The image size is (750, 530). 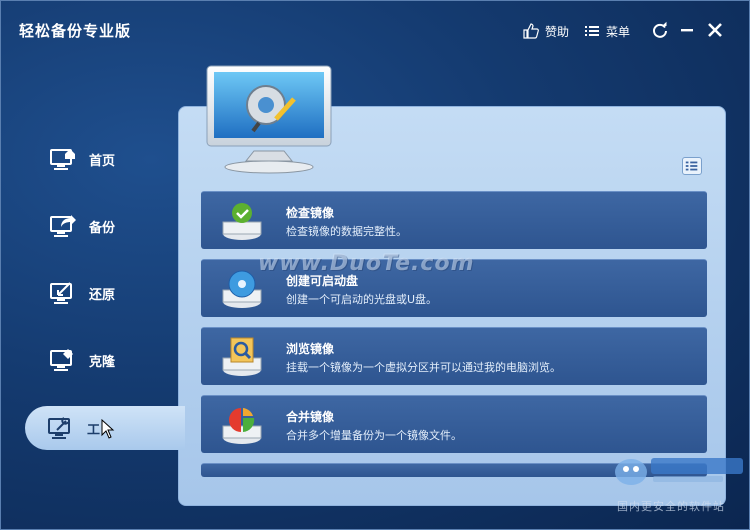 I want to click on tool-description: 创建一个可启动的光盘或U盘。, so click(x=362, y=299).